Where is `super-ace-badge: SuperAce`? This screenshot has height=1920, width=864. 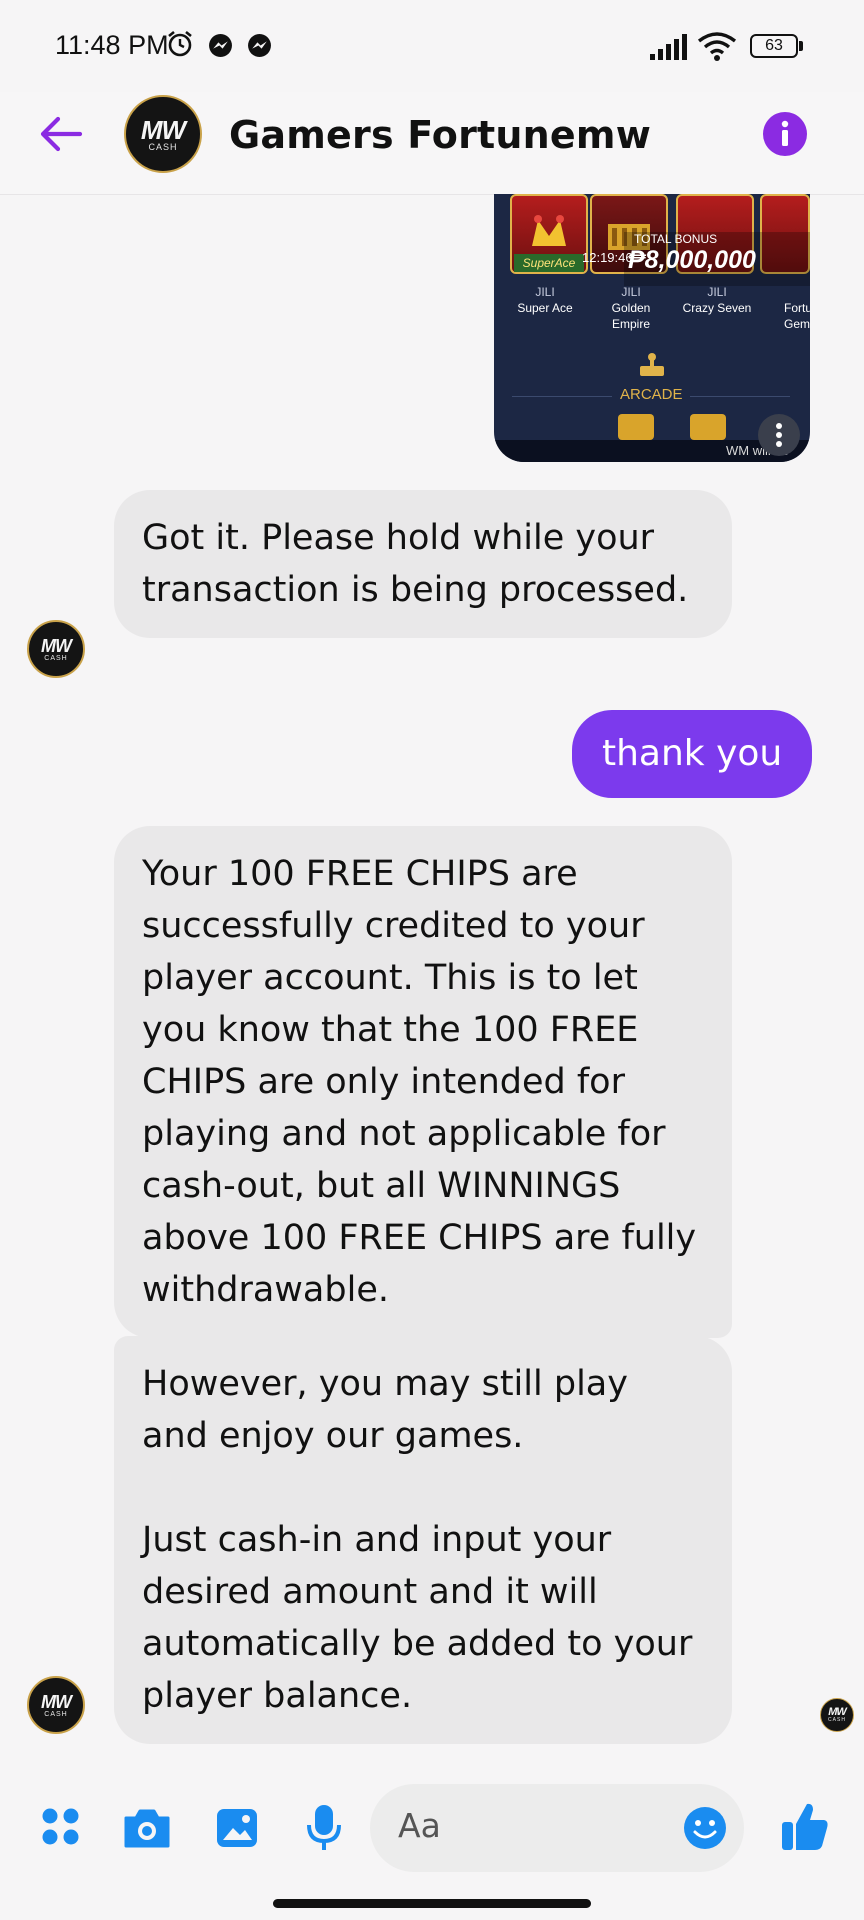 super-ace-badge: SuperAce is located at coordinates (549, 263).